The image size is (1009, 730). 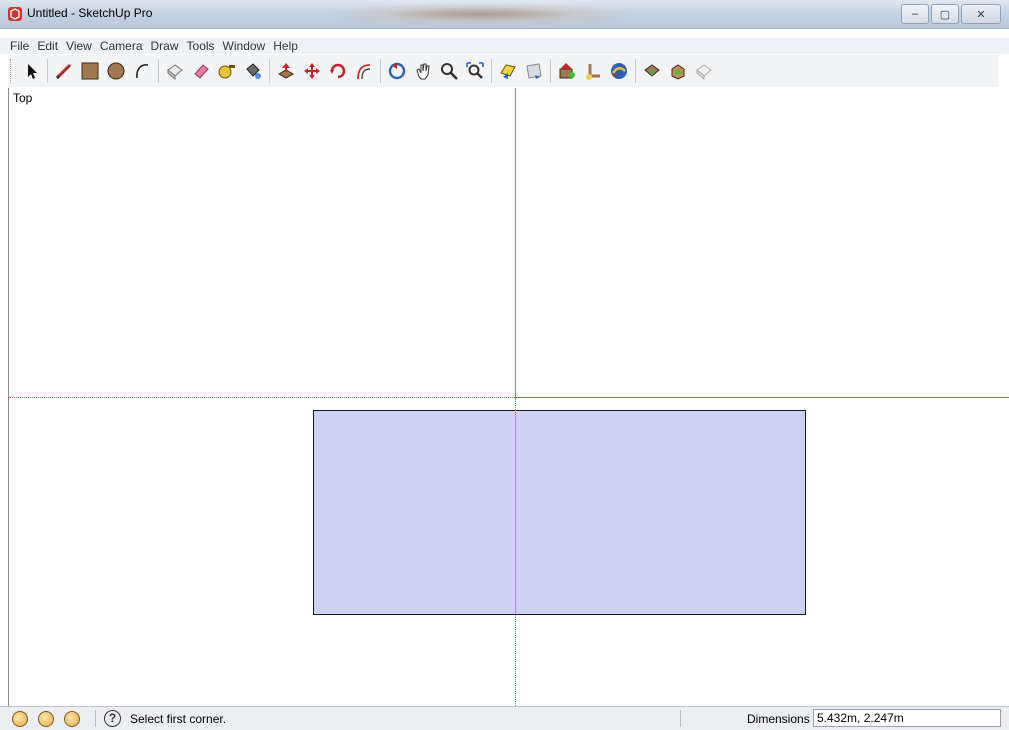 What do you see at coordinates (16, 46) in the screenshot?
I see `menu-file: File` at bounding box center [16, 46].